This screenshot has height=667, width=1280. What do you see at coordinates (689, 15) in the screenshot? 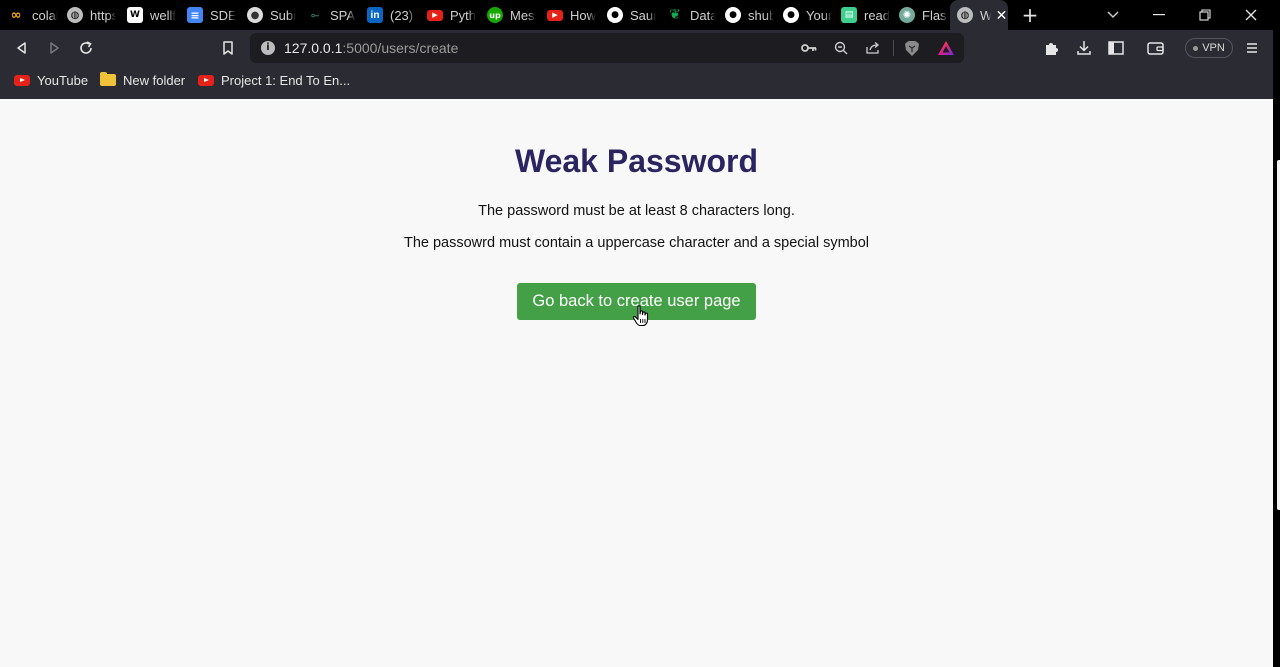
I see `tab-data: ❦ Data` at bounding box center [689, 15].